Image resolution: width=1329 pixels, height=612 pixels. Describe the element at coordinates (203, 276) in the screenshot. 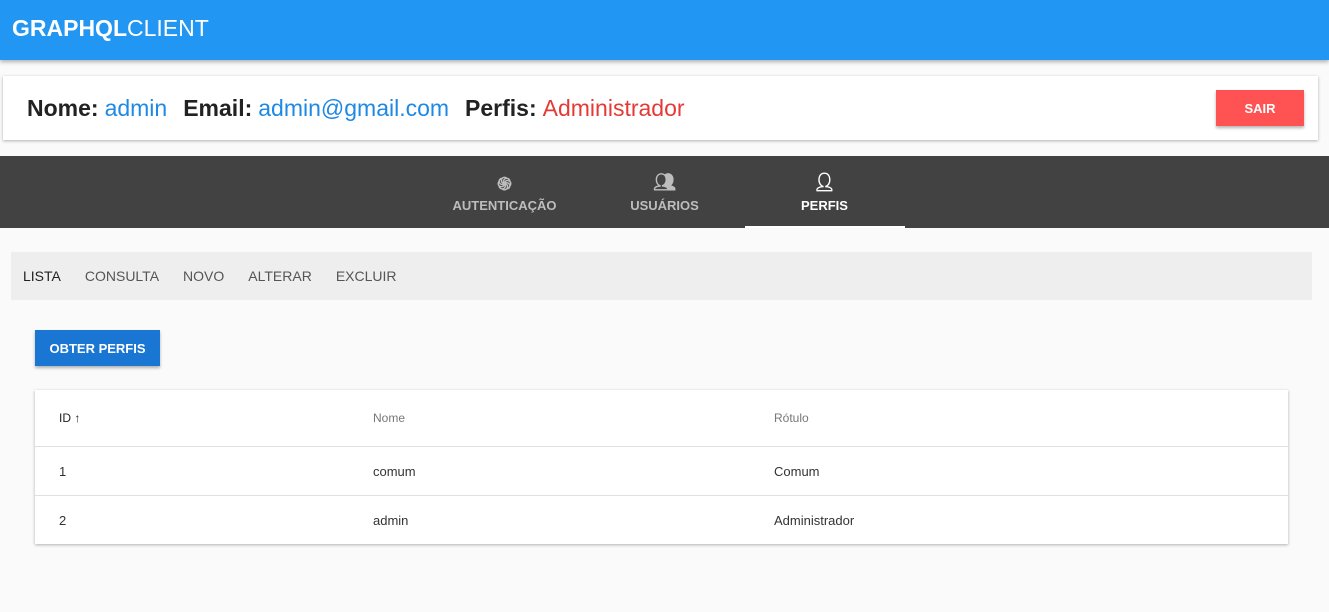

I see `subtab-novo: NOVO` at that location.